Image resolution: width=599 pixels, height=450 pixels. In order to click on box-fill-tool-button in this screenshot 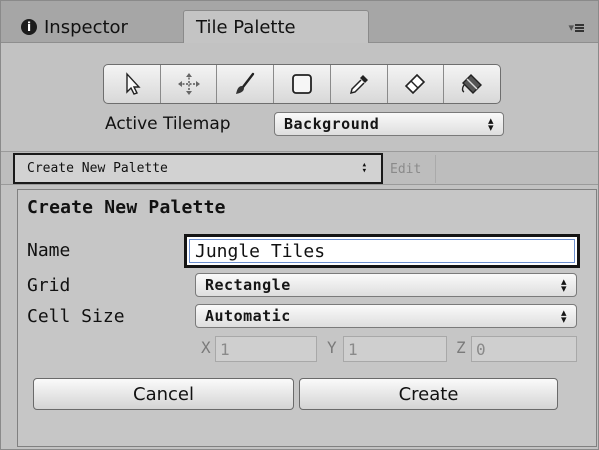, I will do `click(302, 84)`.